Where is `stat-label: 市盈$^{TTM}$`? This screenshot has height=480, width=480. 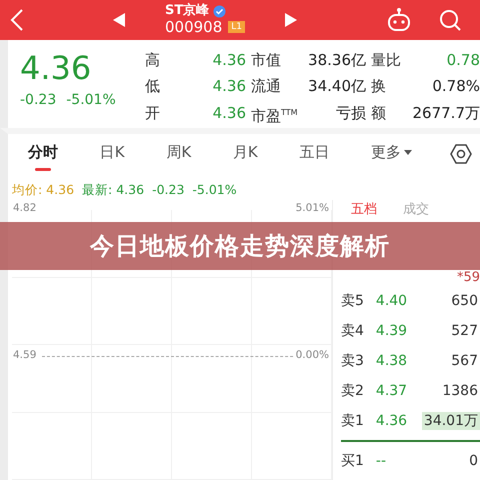
stat-label: 市盈$^{TTM}$ is located at coordinates (275, 116).